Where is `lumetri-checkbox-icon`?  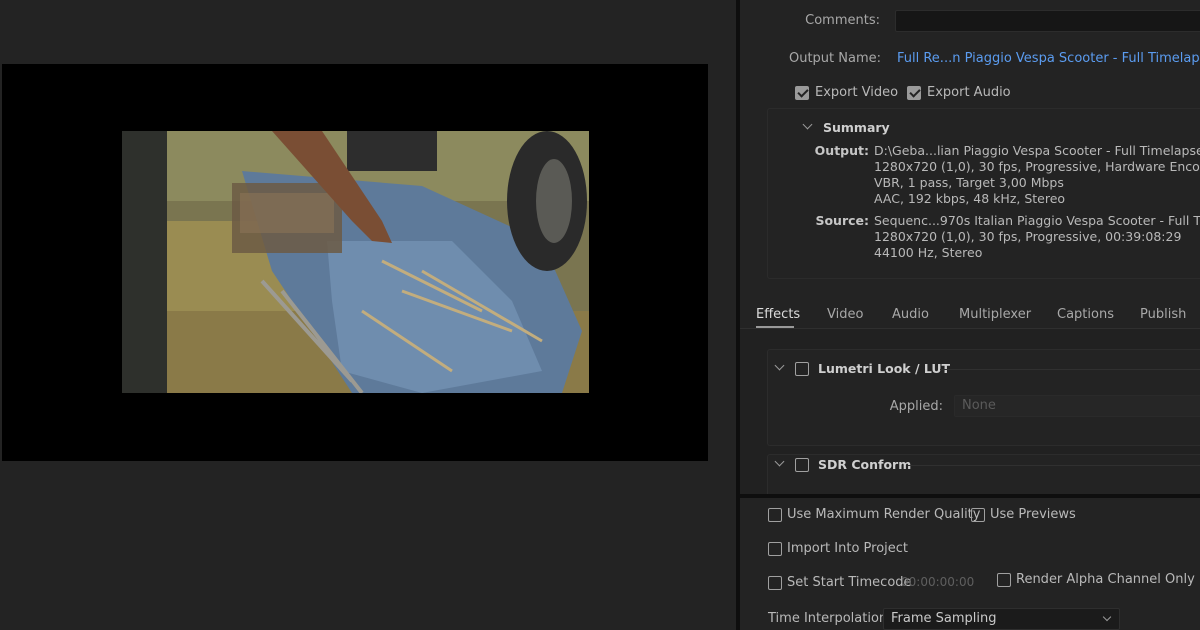 lumetri-checkbox-icon is located at coordinates (802, 369).